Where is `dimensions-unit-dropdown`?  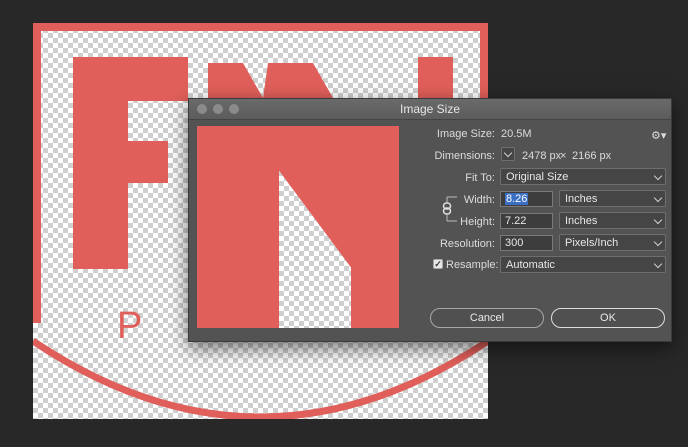 dimensions-unit-dropdown is located at coordinates (508, 154).